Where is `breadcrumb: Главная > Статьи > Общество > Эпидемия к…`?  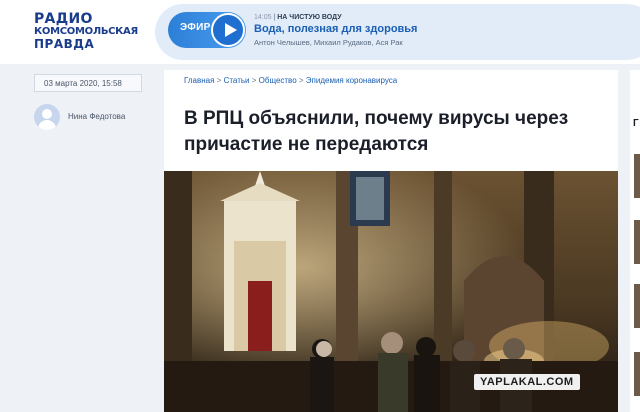 breadcrumb: Главная > Статьи > Общество > Эпидемия к… is located at coordinates (290, 80).